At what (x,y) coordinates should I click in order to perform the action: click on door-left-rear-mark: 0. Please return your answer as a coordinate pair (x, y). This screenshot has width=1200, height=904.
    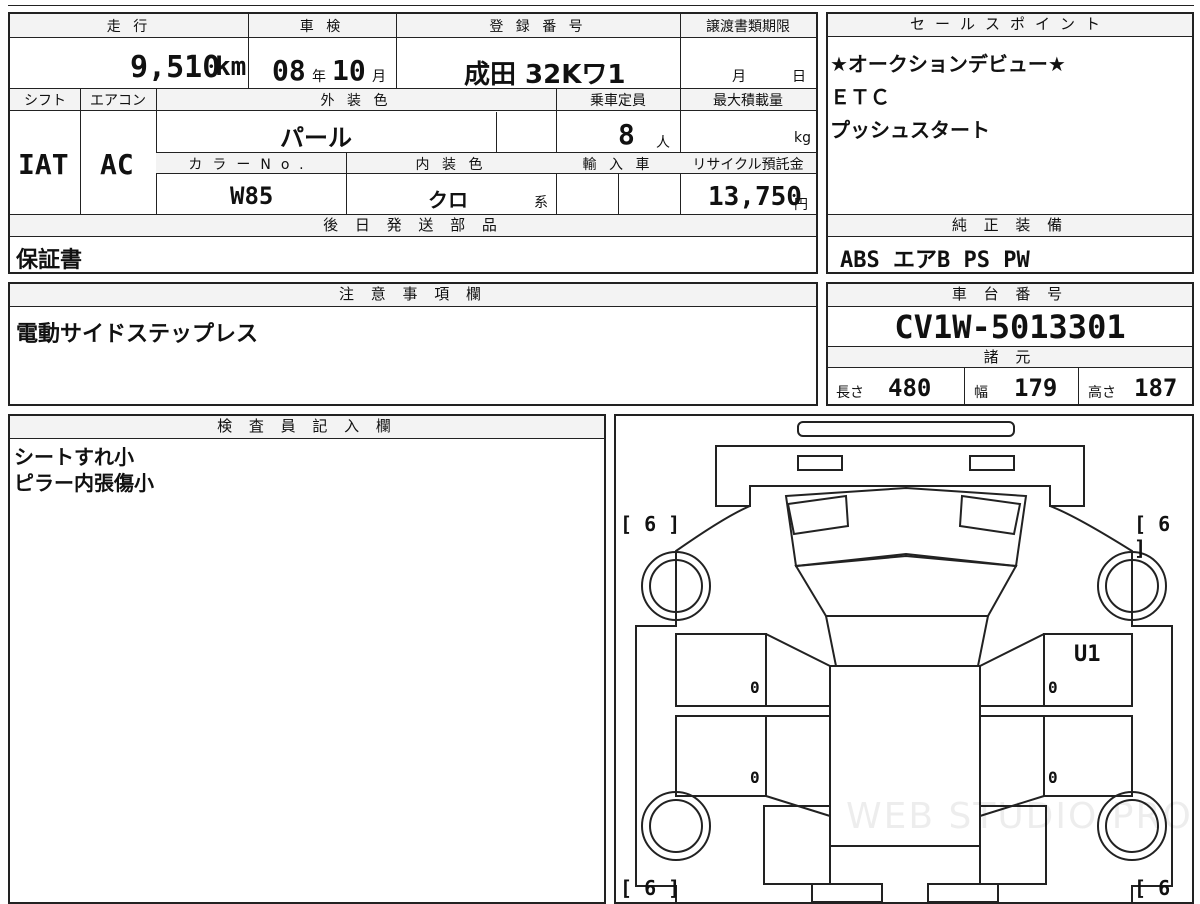
    Looking at the image, I should click on (755, 777).